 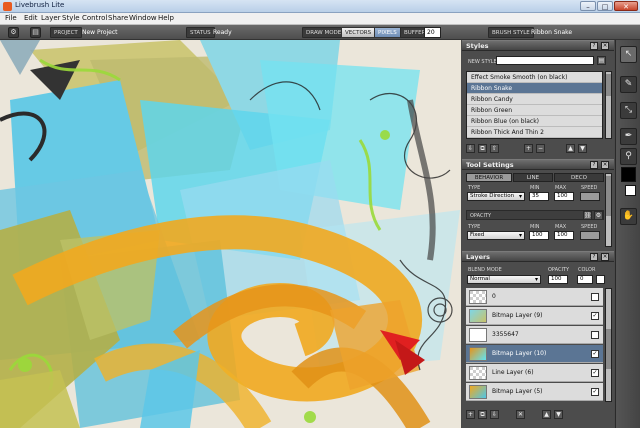 I want to click on duplicate-layer-icon: ⧉, so click(x=482, y=414).